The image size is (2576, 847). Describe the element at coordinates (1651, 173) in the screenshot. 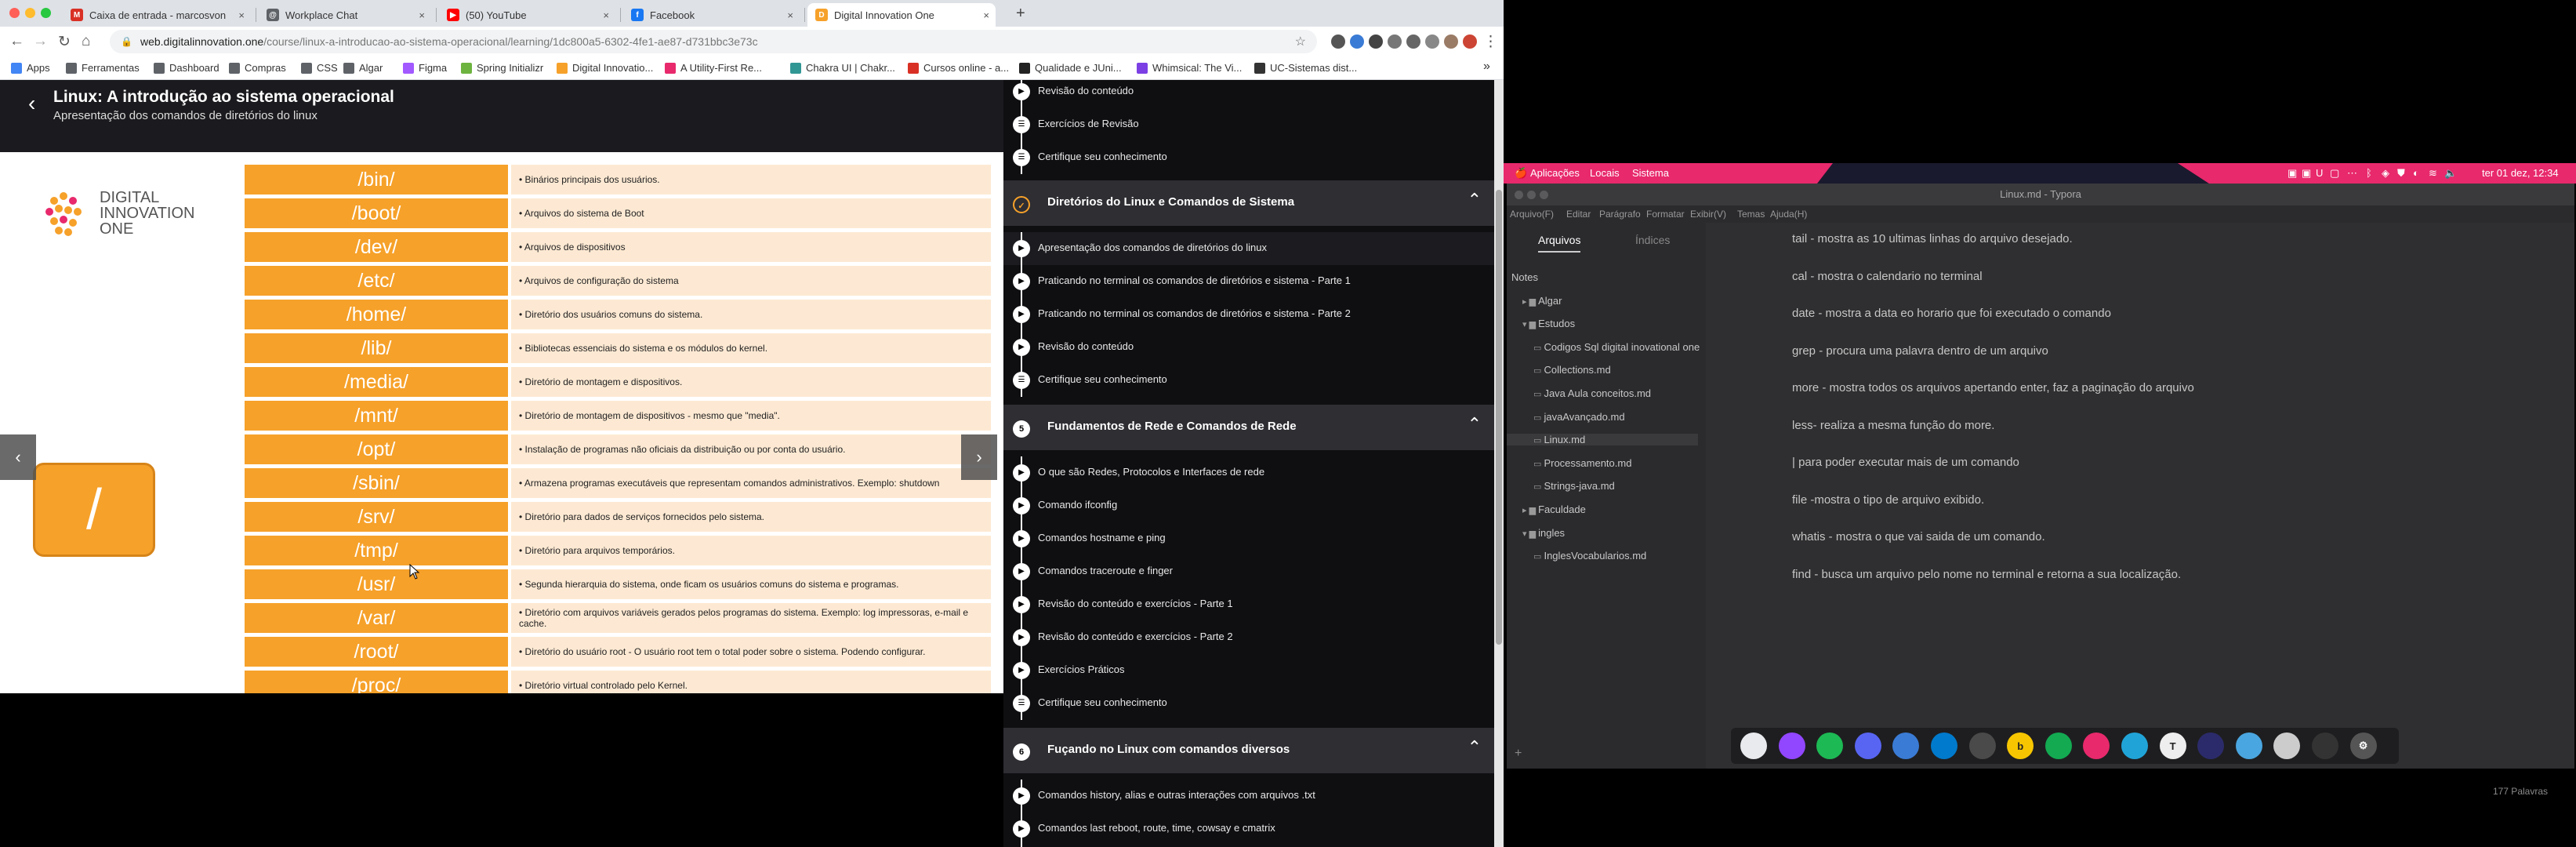

I see `panel-menu-system: Sistema` at that location.